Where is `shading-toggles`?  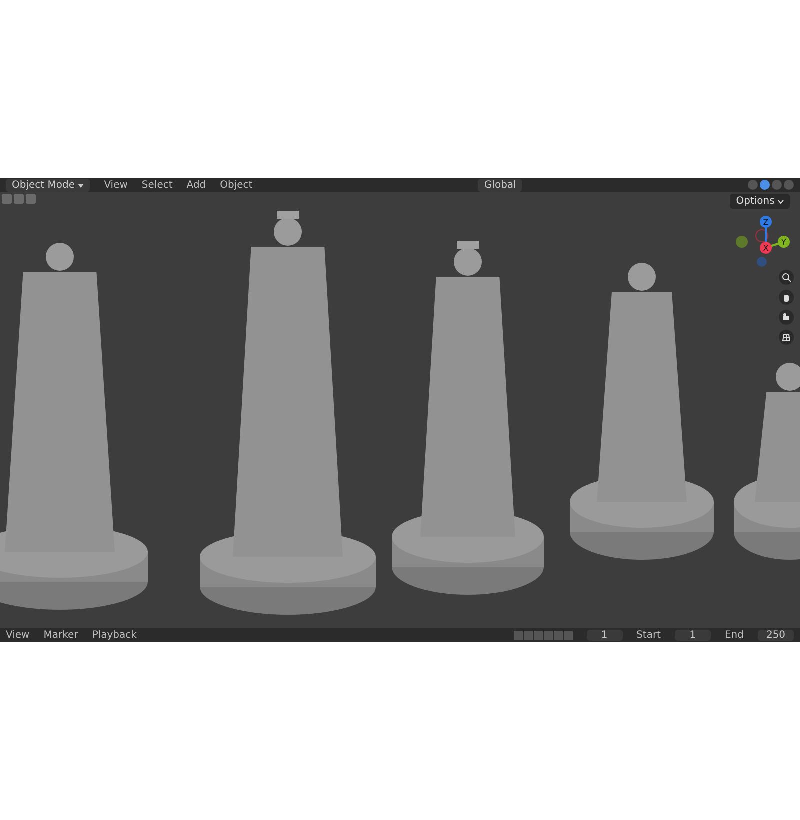
shading-toggles is located at coordinates (771, 185).